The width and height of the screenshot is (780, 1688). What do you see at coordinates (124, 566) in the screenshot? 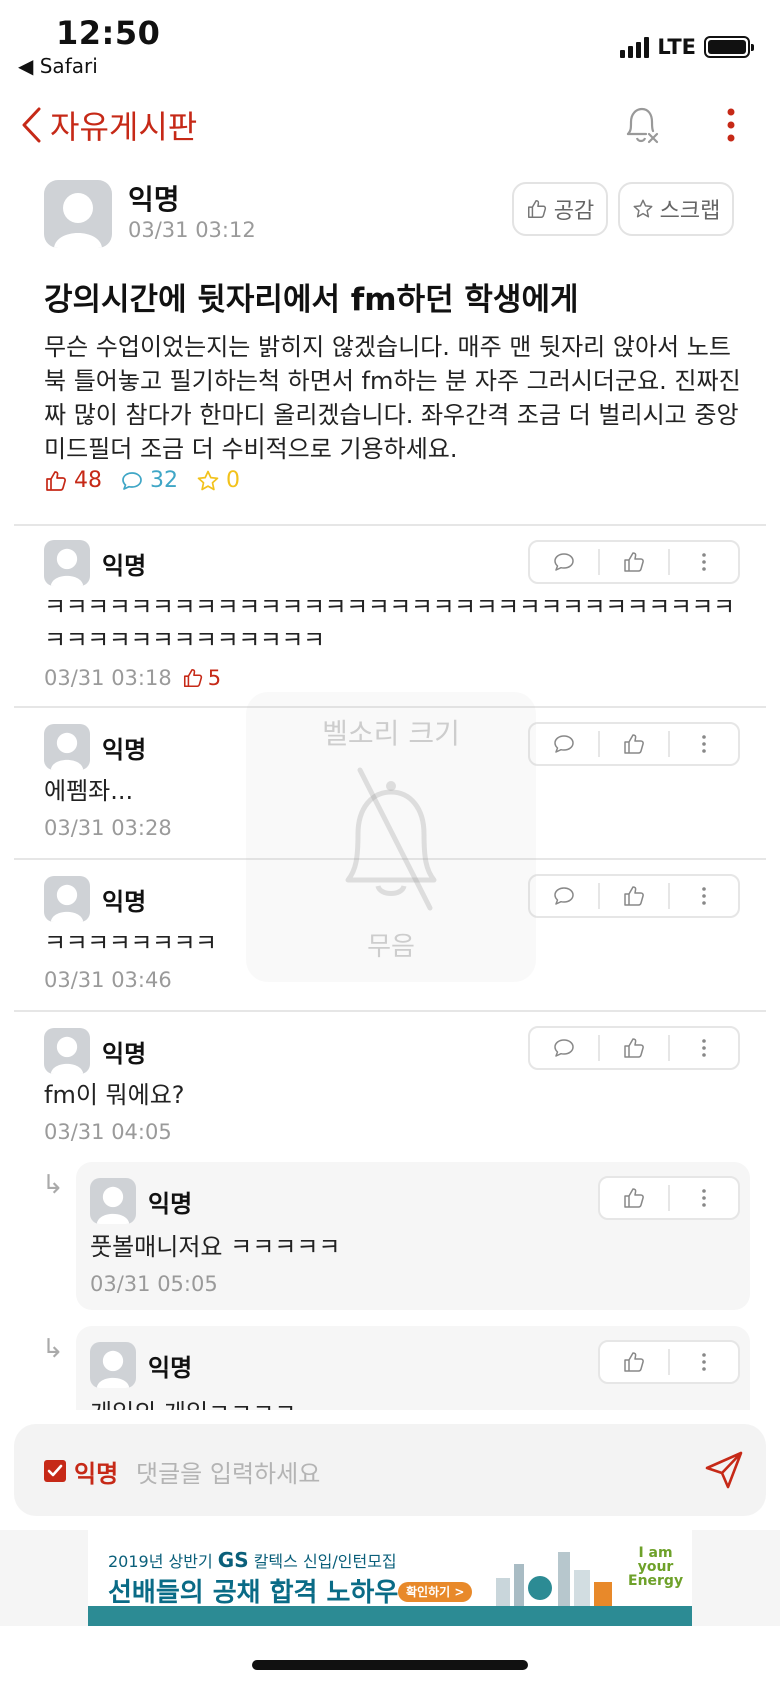
I see `comment-author: 익명` at bounding box center [124, 566].